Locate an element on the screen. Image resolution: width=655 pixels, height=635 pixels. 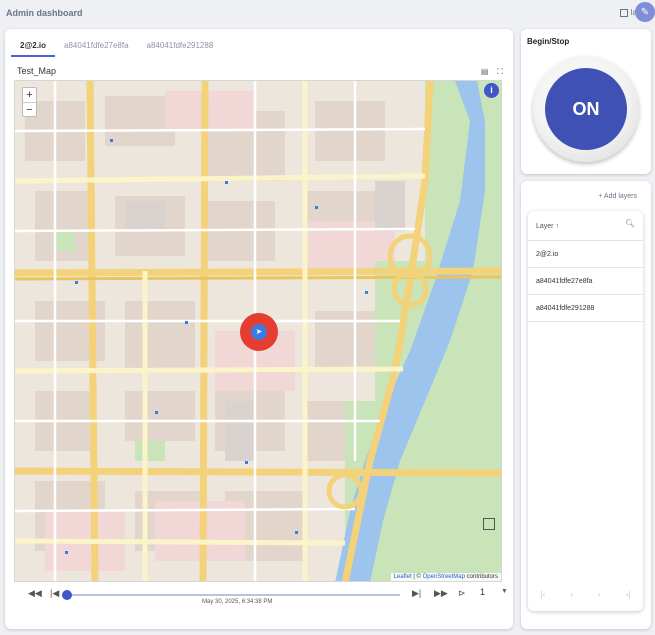
fullscreen-icon: ⛶ is located at coordinates (500, 72).